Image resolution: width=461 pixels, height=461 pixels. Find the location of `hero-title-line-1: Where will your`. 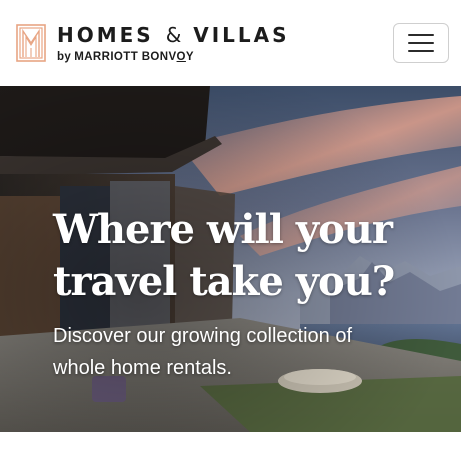

hero-title-line-1: Where will your is located at coordinates (223, 229).